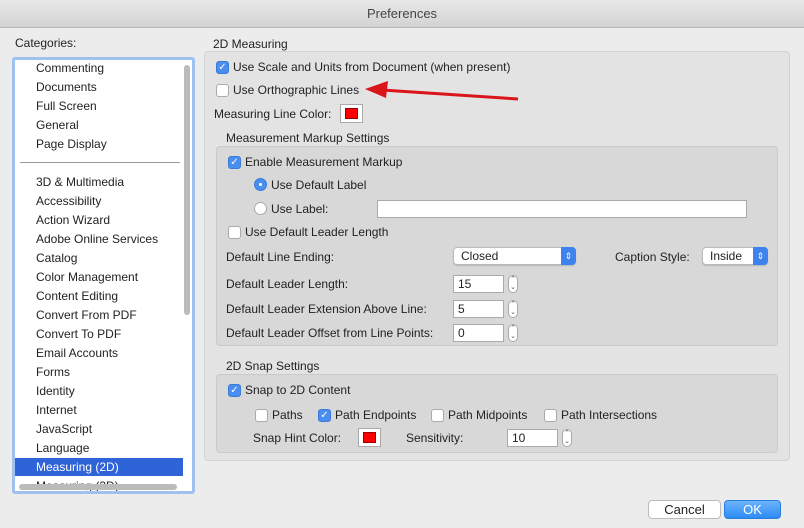  I want to click on category-item: Content Editing, so click(77, 296).